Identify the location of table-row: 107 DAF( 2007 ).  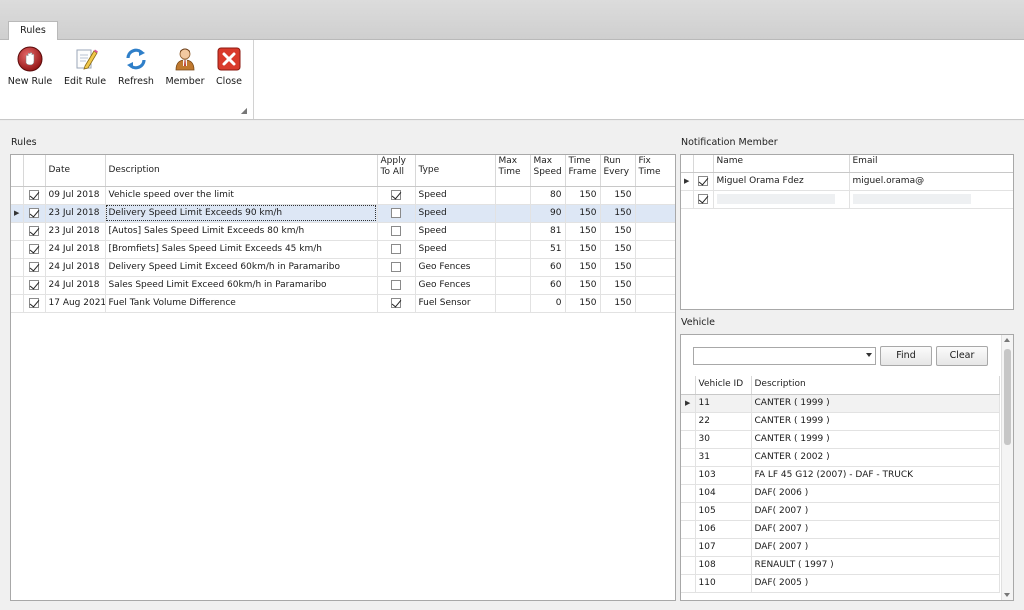
(840, 547).